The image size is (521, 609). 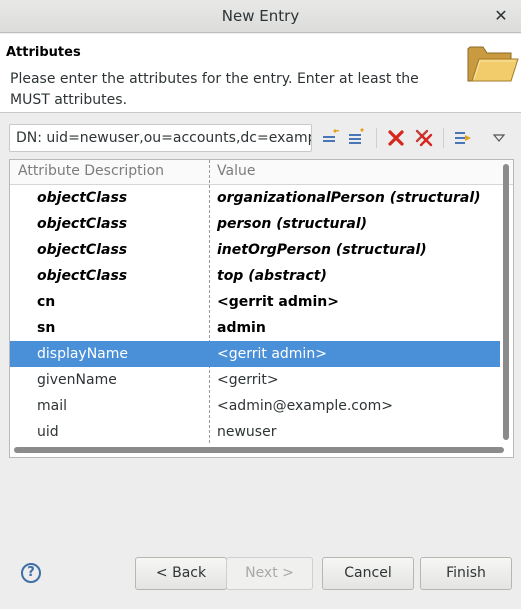 What do you see at coordinates (330, 138) in the screenshot?
I see `new-attribute-icon` at bounding box center [330, 138].